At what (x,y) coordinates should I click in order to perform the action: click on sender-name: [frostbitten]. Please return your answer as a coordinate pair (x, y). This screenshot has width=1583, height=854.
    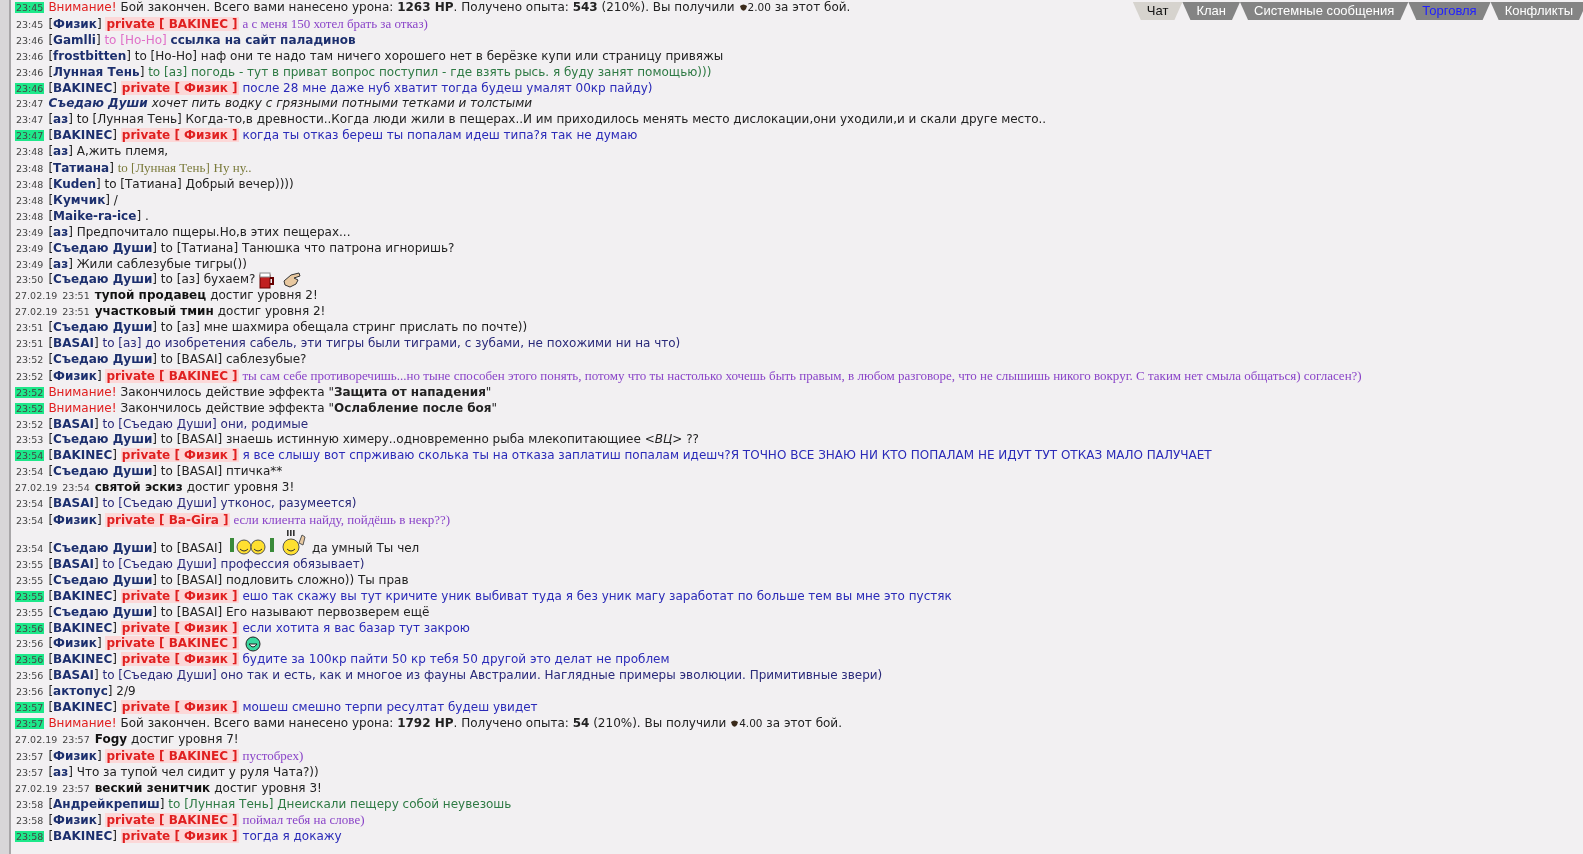
    Looking at the image, I should click on (89, 55).